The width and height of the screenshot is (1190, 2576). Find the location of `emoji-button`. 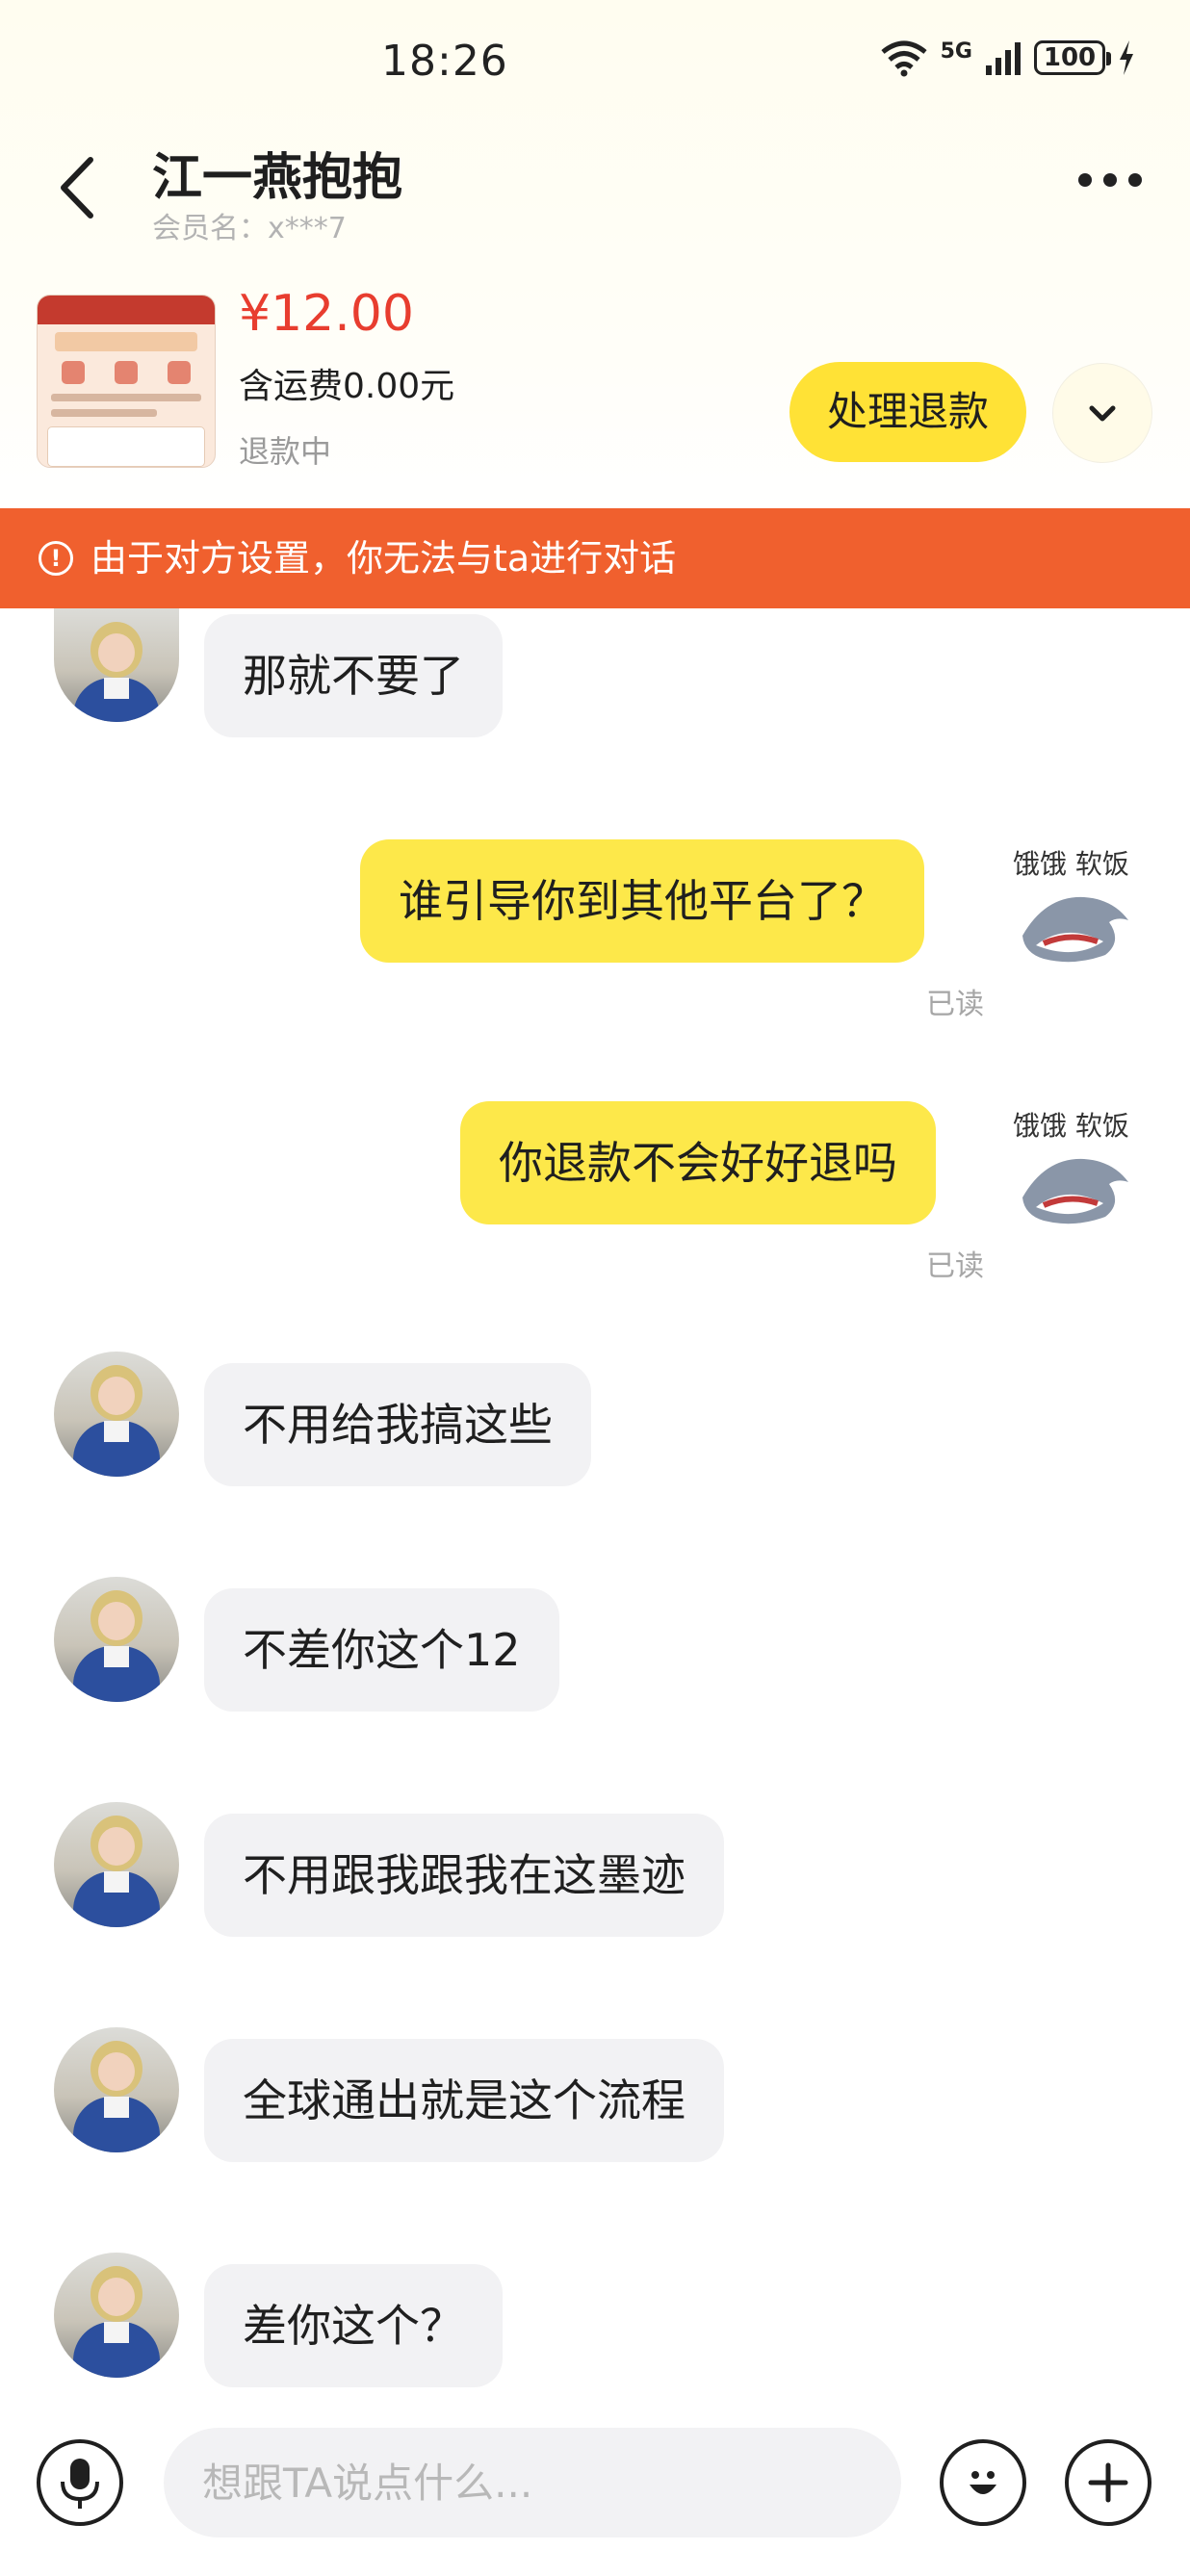

emoji-button is located at coordinates (983, 2482).